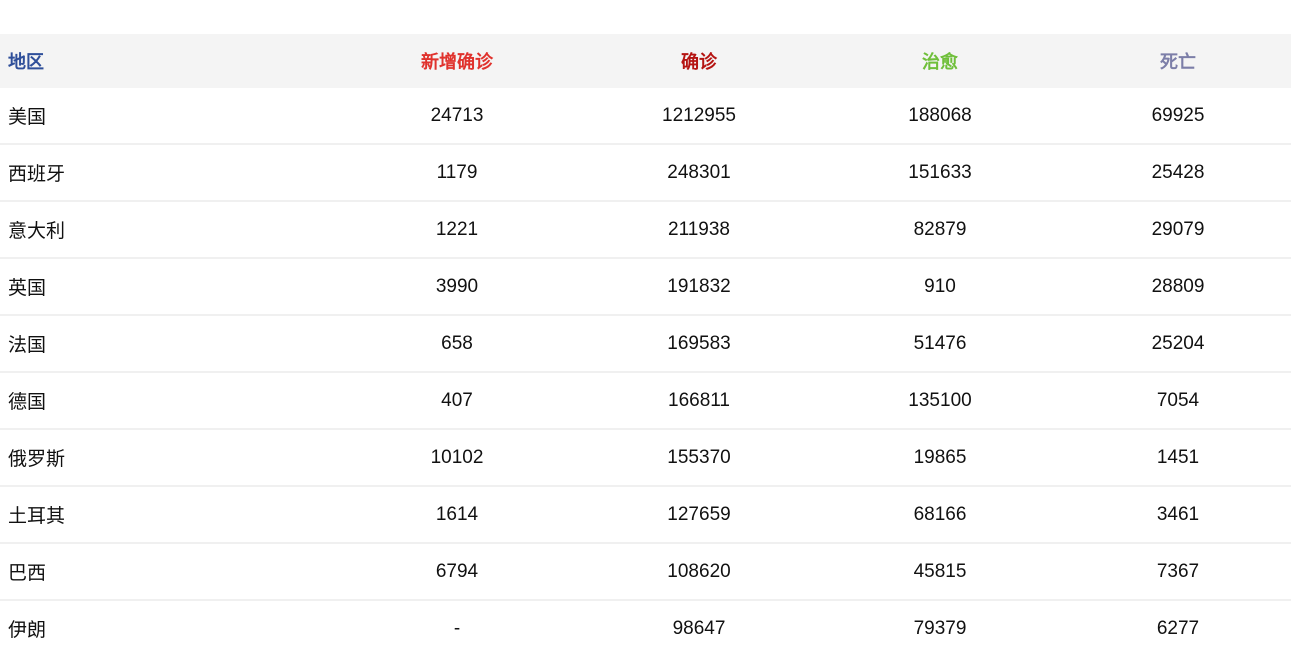 This screenshot has height=656, width=1291. What do you see at coordinates (940, 628) in the screenshot?
I see `cell-cured: 79379` at bounding box center [940, 628].